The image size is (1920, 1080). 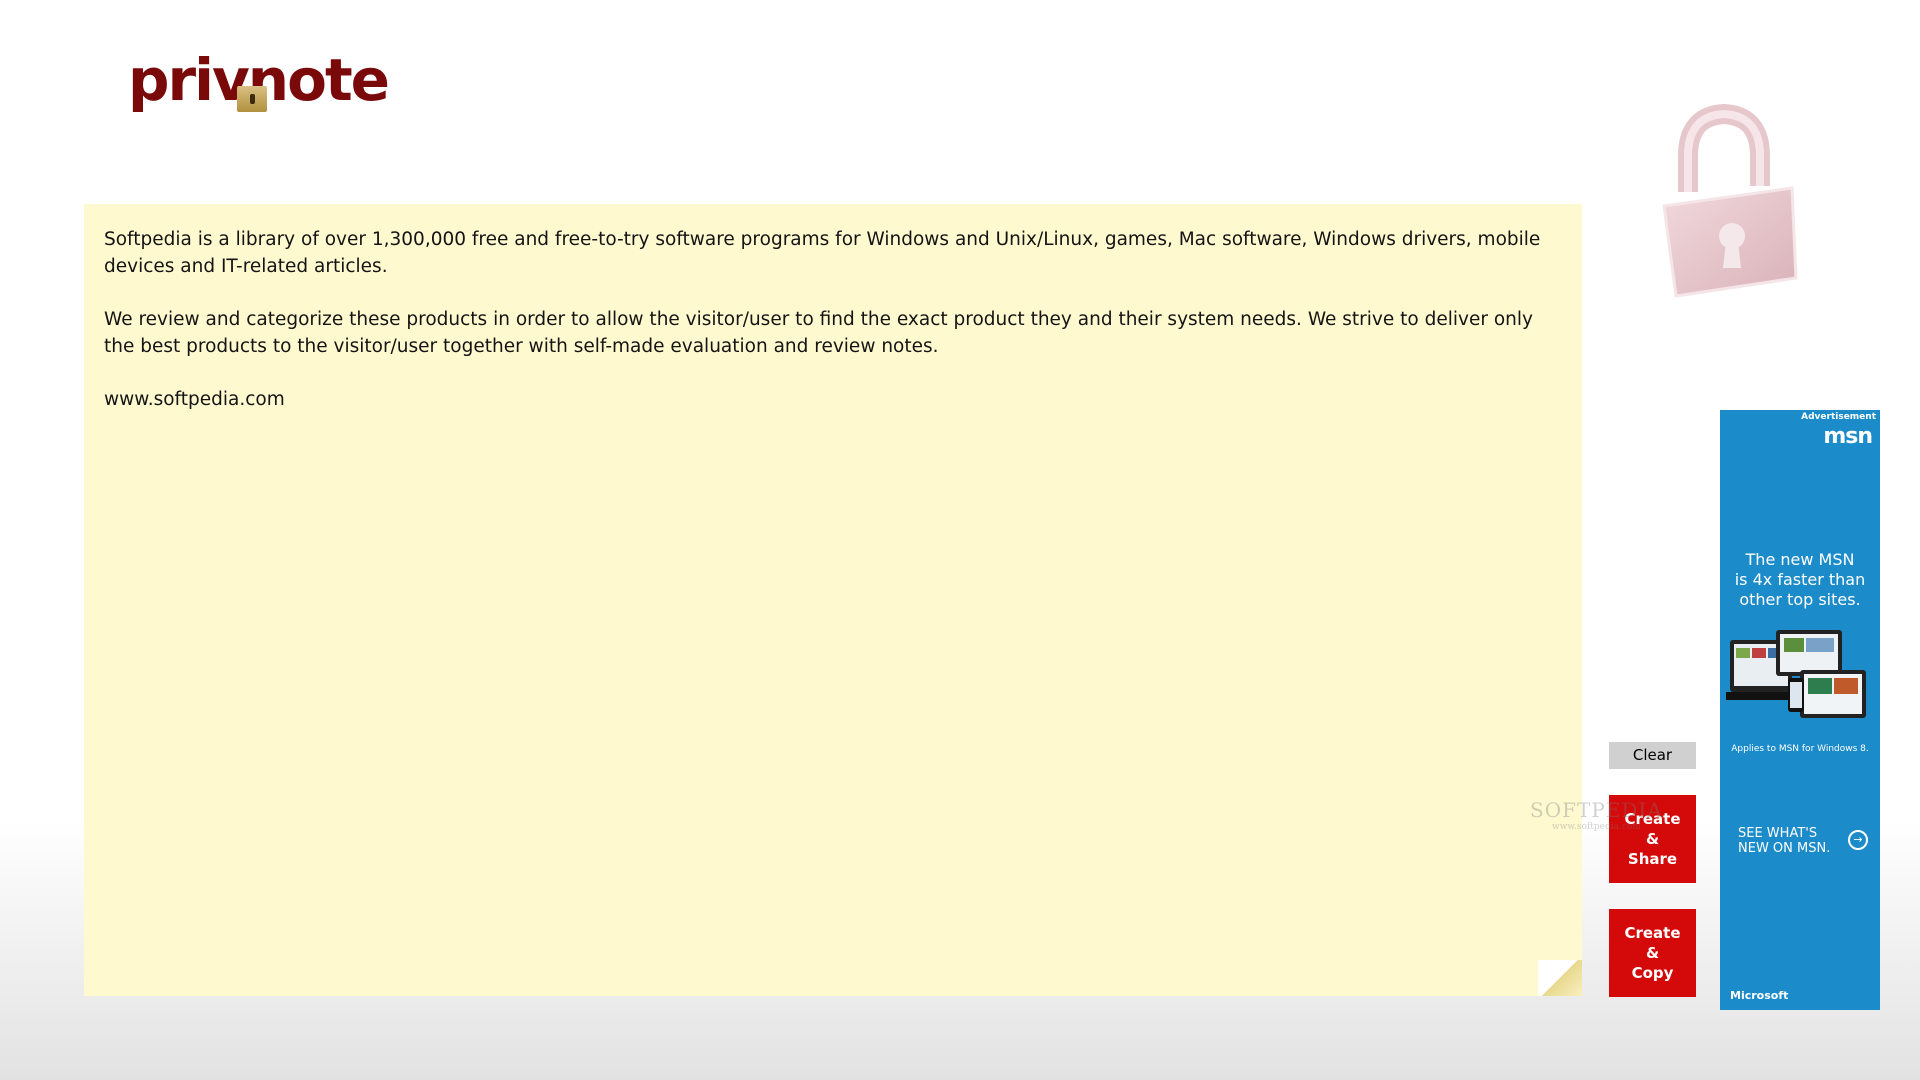 What do you see at coordinates (1596, 827) in the screenshot?
I see `watermark-sub: www.softpedia.com` at bounding box center [1596, 827].